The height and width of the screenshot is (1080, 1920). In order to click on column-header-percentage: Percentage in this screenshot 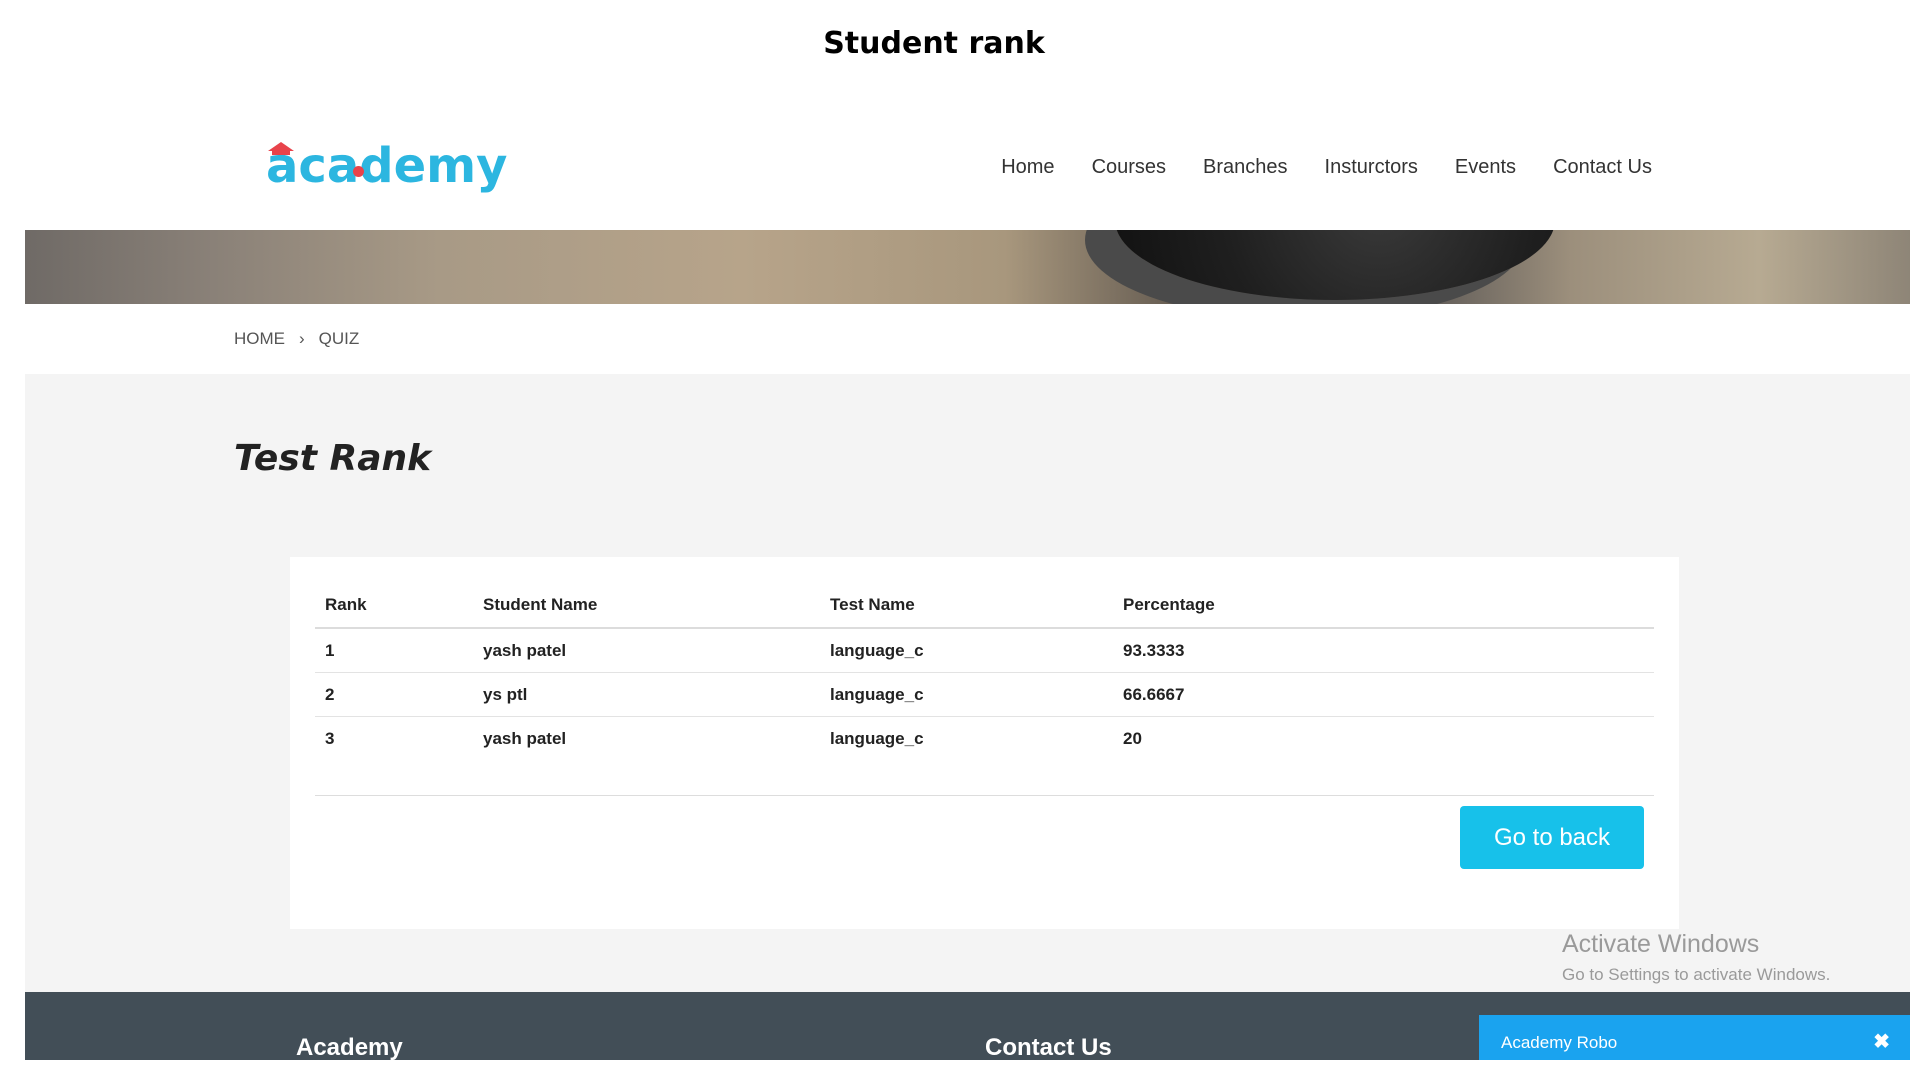, I will do `click(1383, 605)`.